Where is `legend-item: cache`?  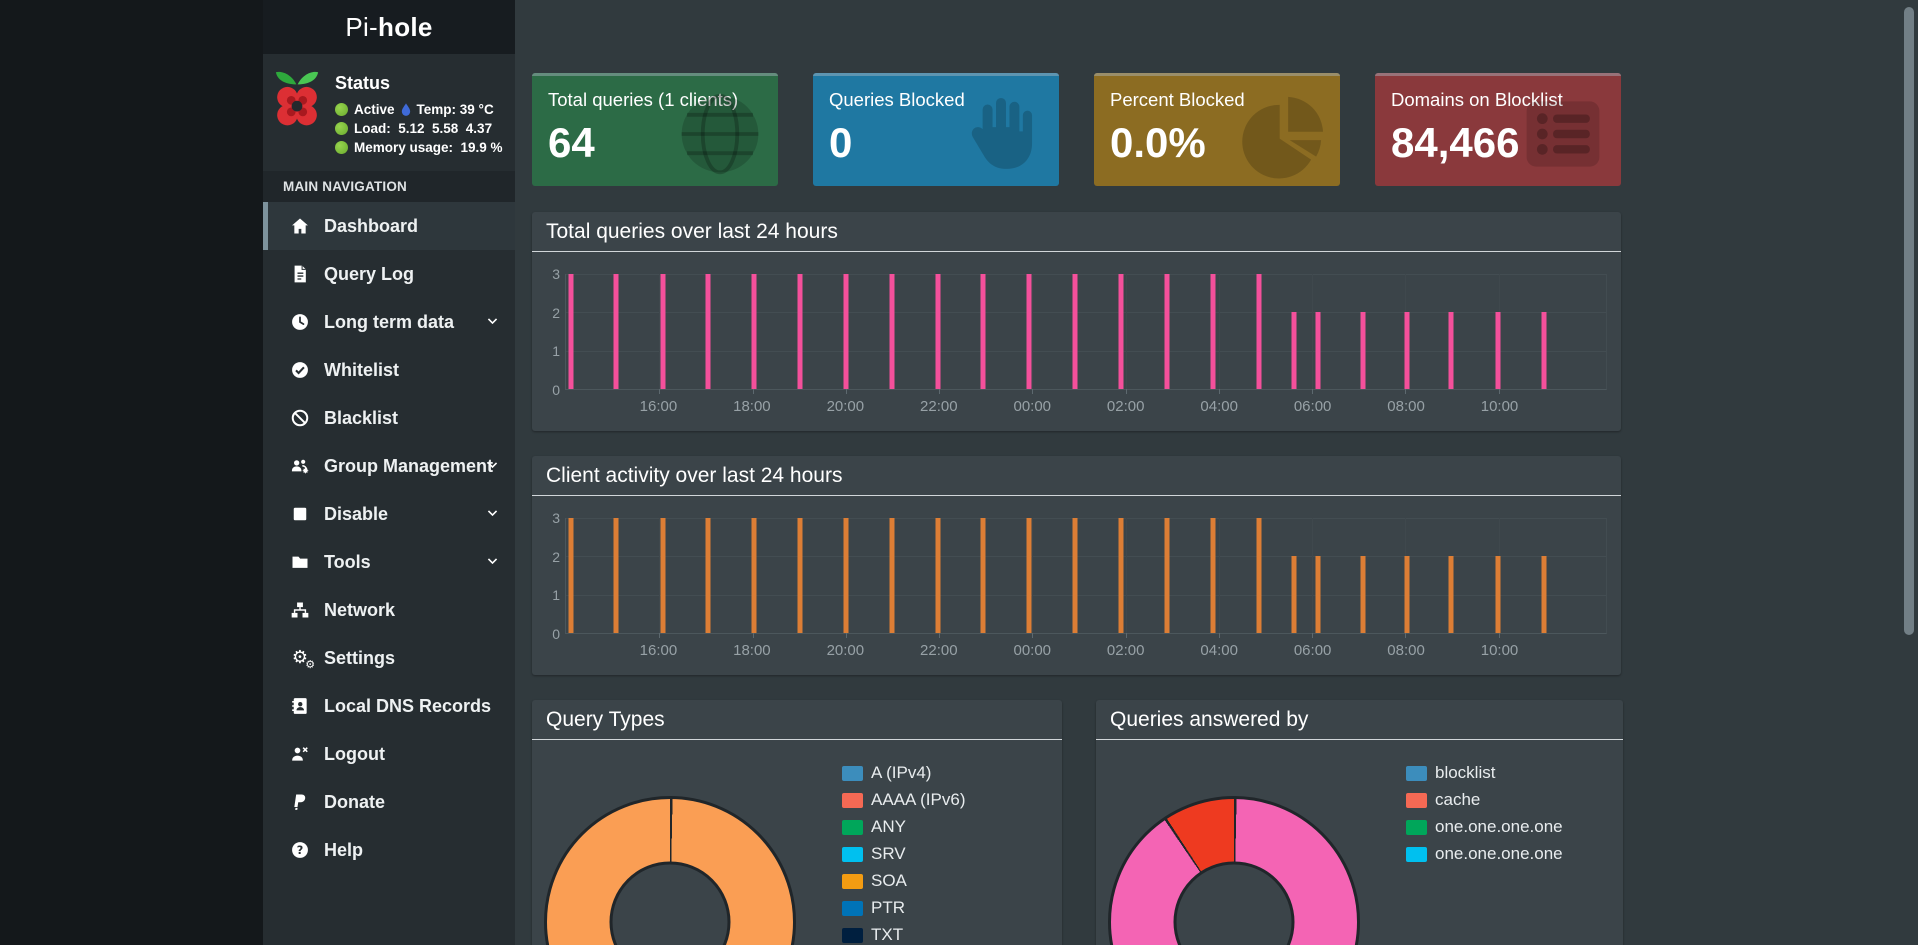 legend-item: cache is located at coordinates (1484, 800).